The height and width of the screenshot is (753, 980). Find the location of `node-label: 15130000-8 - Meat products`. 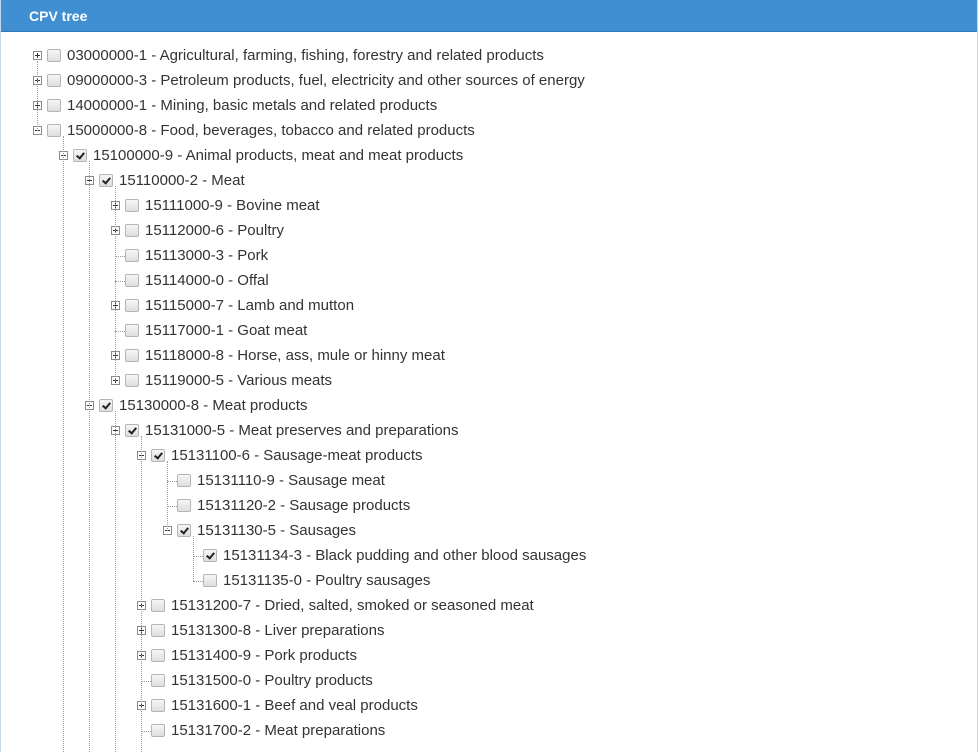

node-label: 15130000-8 - Meat products is located at coordinates (213, 406).